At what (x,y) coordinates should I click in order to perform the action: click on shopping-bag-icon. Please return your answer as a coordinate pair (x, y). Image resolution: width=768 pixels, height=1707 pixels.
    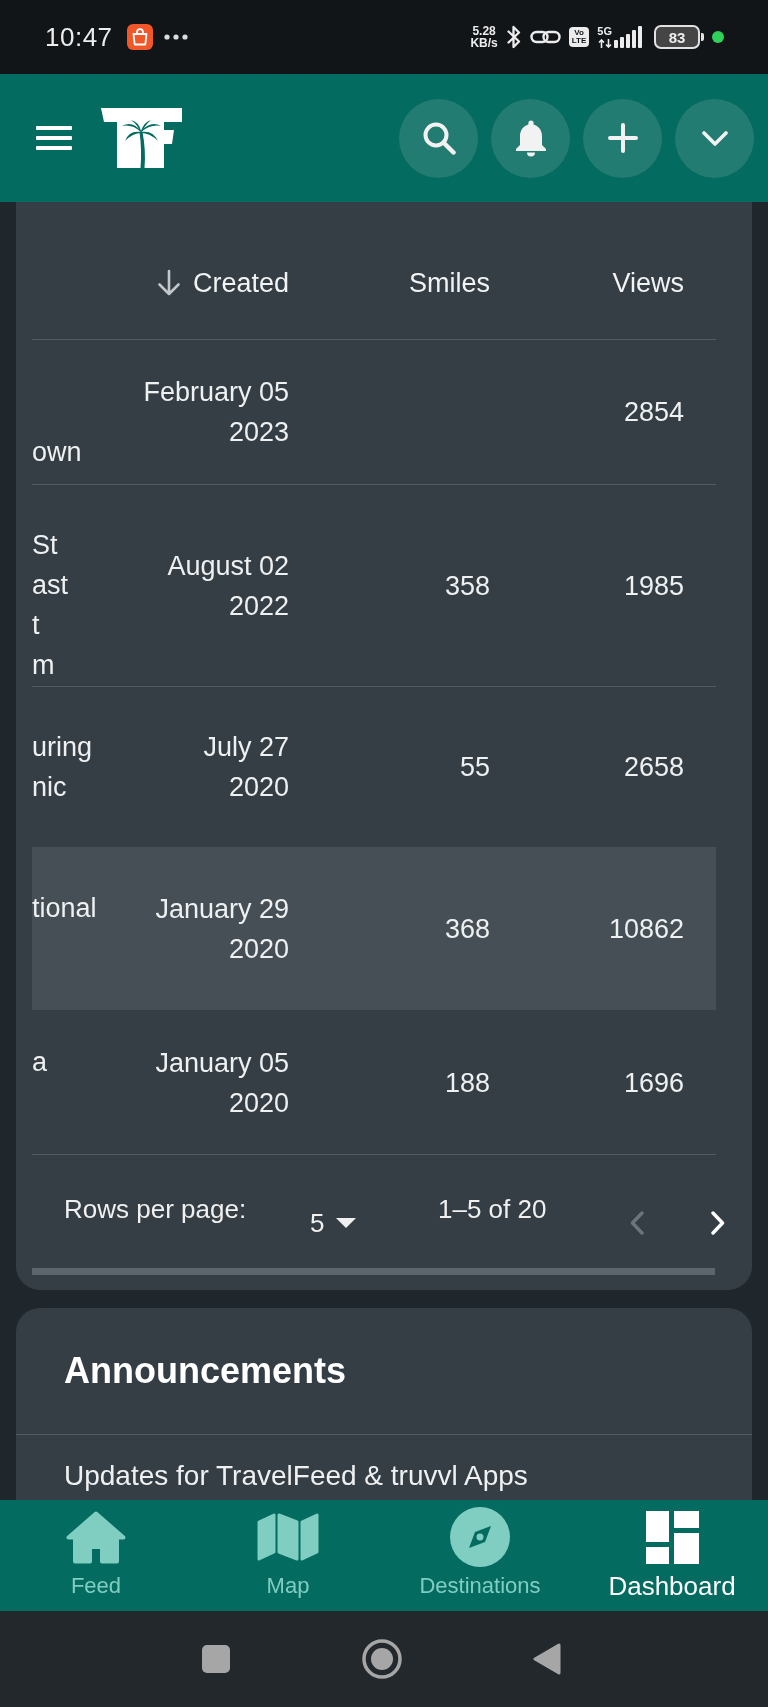
    Looking at the image, I should click on (139, 37).